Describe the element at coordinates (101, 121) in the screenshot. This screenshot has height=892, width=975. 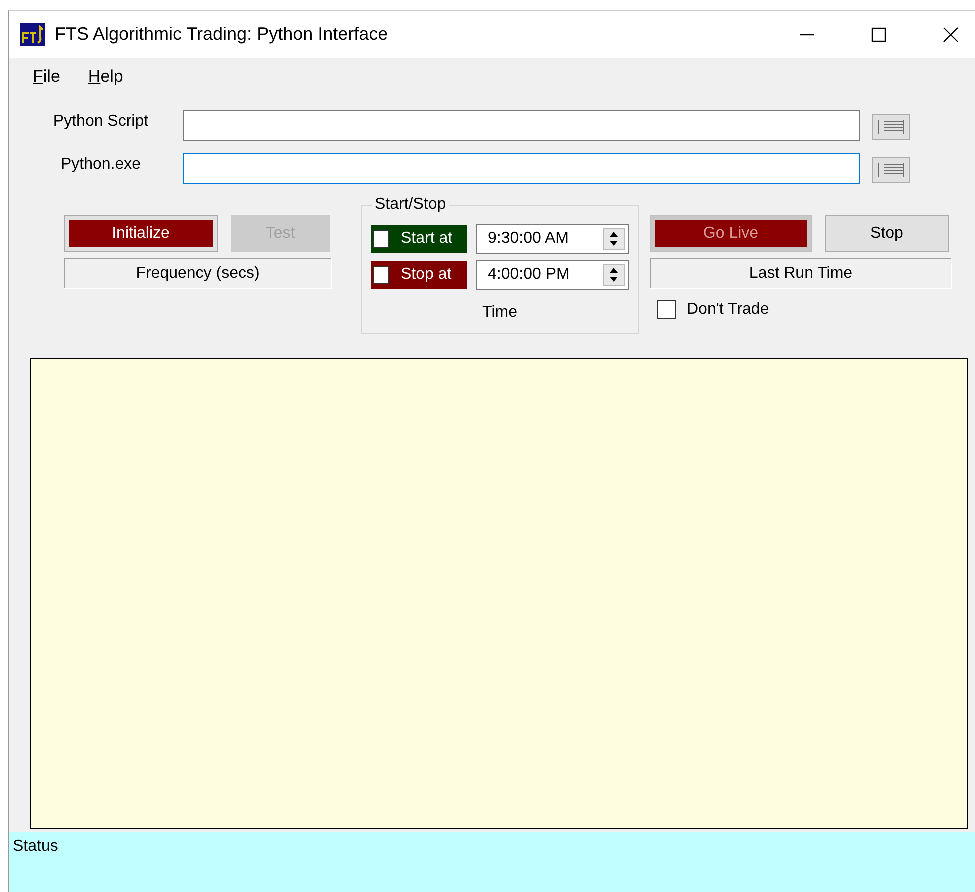
I see `field-label: Python Script` at that location.